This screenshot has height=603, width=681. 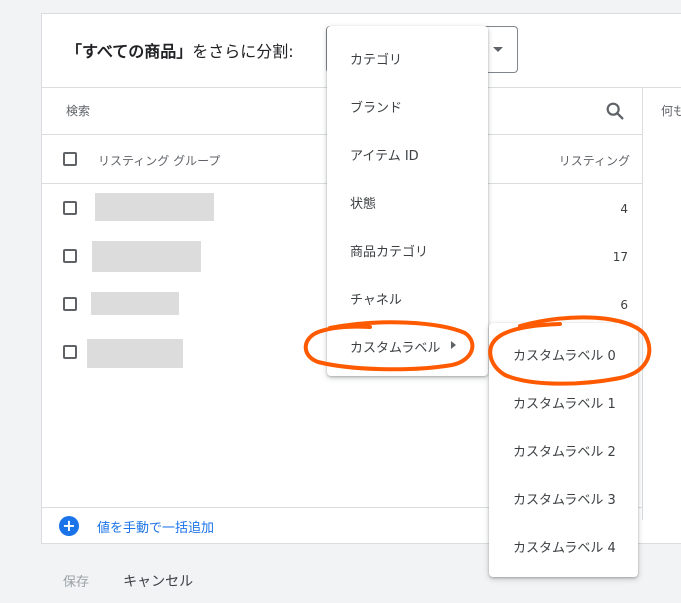 I want to click on submenu-item-custom-label-1: カスタムラベル 1, so click(x=564, y=402).